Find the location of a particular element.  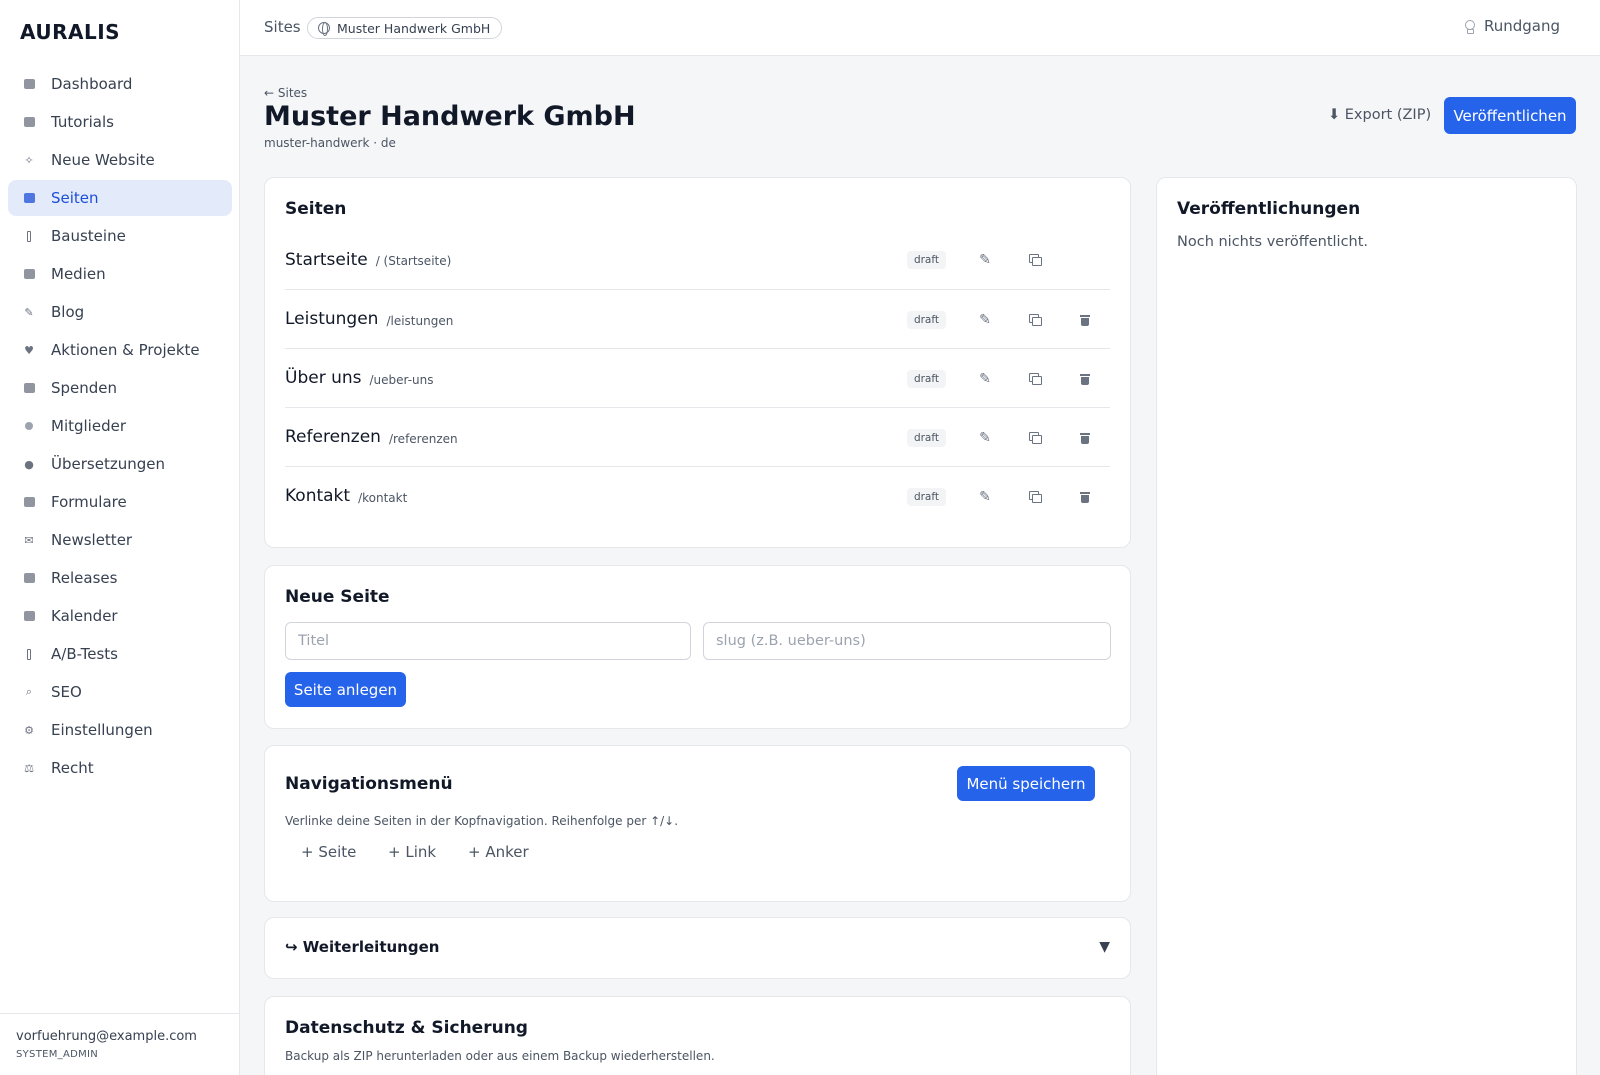

sidebar-item-aktionen-projekte: ♥ Aktionen & Projekte is located at coordinates (120, 350).